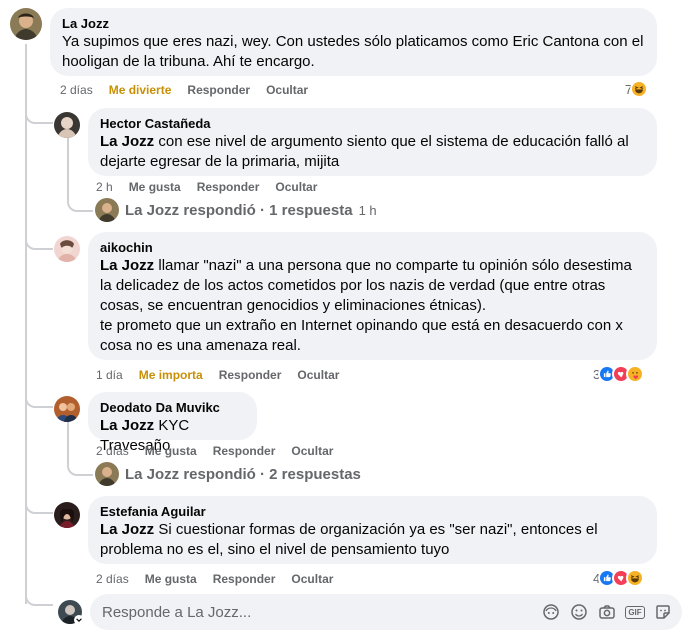 This screenshot has height=640, width=695. What do you see at coordinates (104, 187) in the screenshot?
I see `comment-time: 2 h` at bounding box center [104, 187].